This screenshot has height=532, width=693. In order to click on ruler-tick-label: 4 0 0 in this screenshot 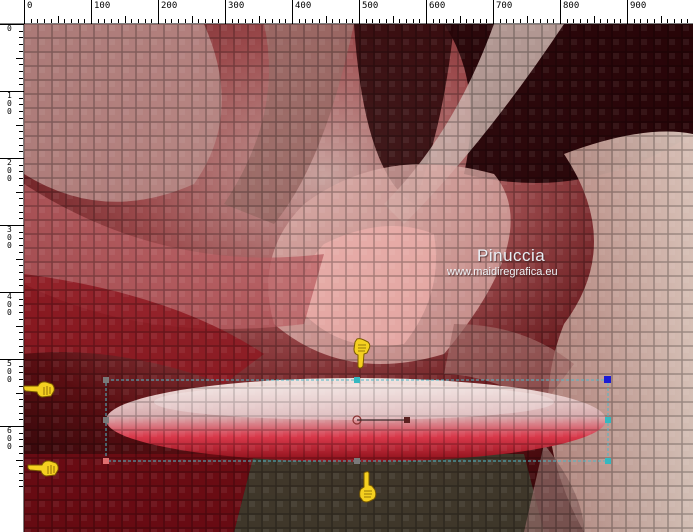, I will do `click(9, 304)`.